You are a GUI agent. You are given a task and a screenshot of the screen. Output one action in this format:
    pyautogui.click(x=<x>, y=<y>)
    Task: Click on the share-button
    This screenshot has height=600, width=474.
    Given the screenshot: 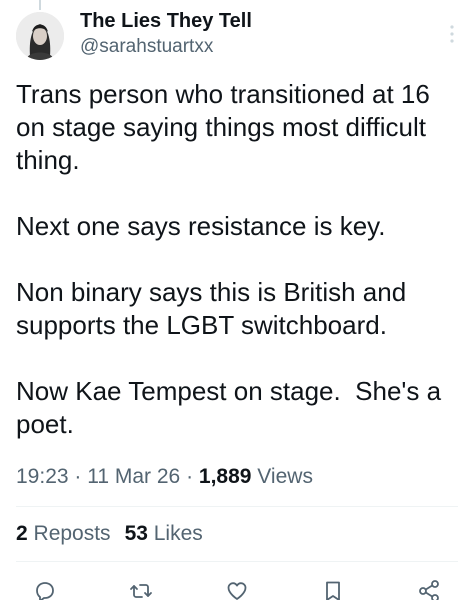 What is the action you would take?
    pyautogui.click(x=429, y=589)
    